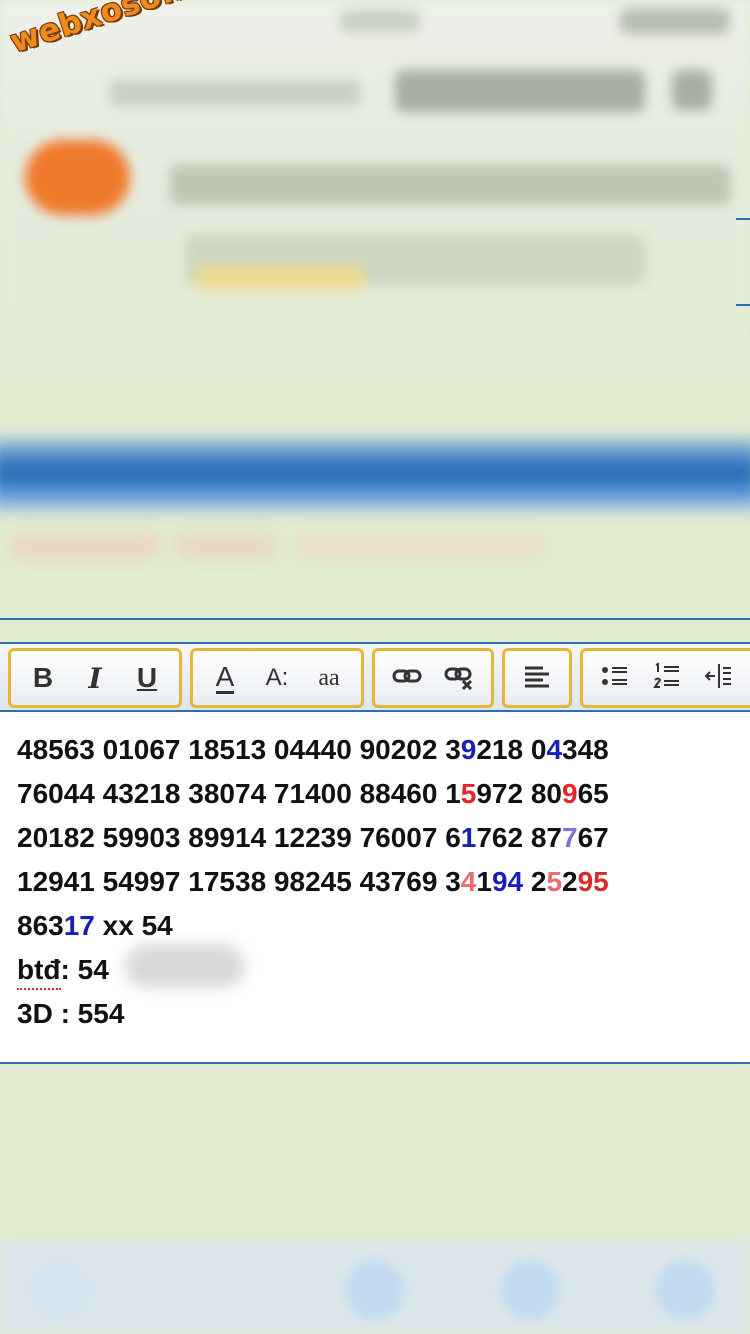 Image resolution: width=750 pixels, height=1334 pixels. I want to click on font-case-button: aa, so click(329, 678).